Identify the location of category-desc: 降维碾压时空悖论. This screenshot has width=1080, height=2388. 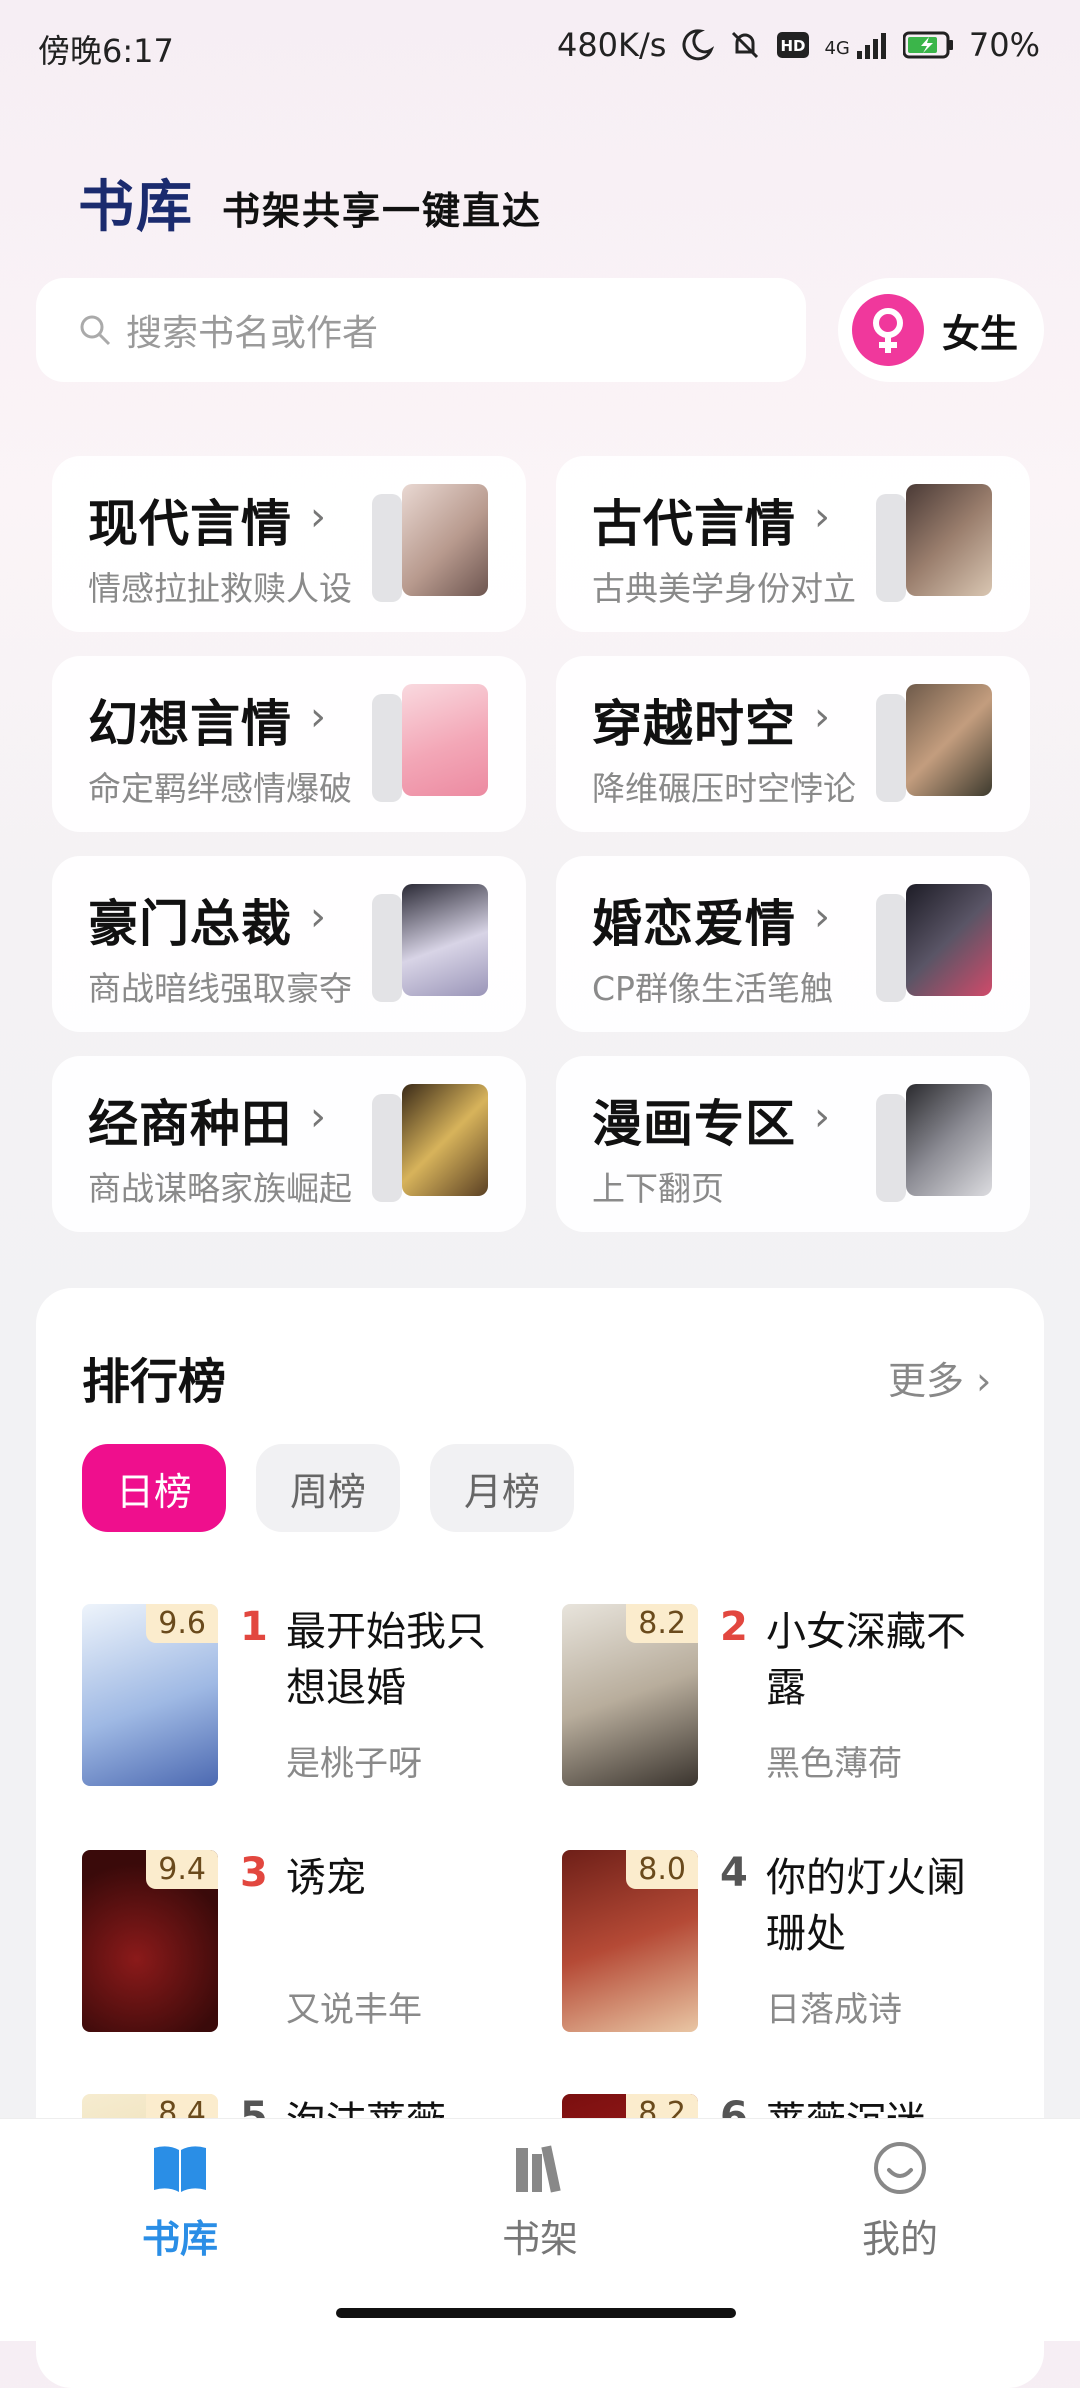
(724, 788).